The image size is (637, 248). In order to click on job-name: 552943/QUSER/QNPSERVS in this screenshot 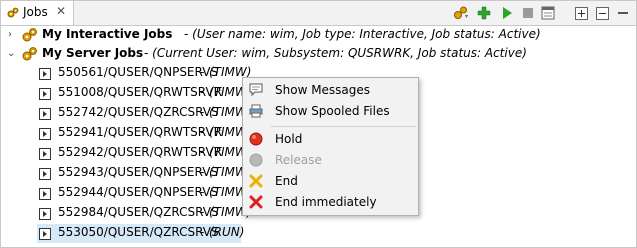, I will do `click(138, 172)`.